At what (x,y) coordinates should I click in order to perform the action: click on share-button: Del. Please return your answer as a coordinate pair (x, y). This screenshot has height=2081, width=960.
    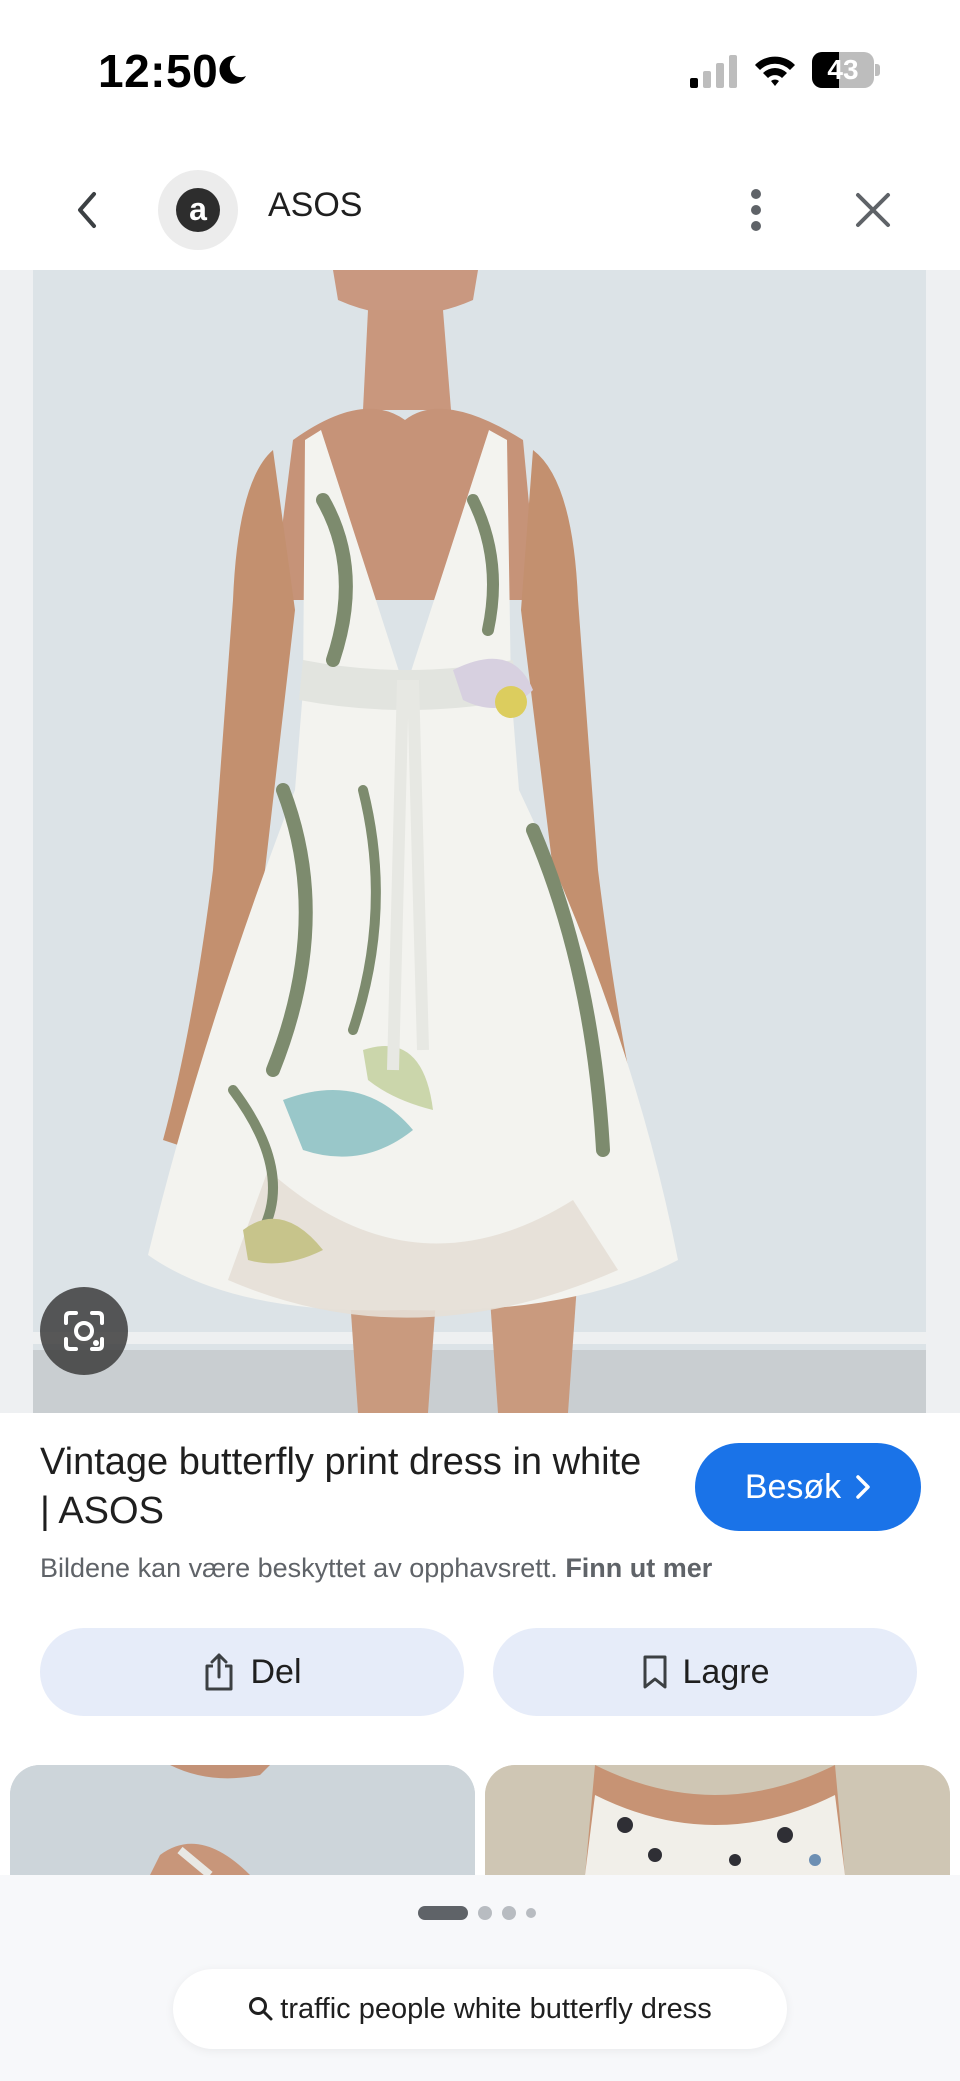
    Looking at the image, I should click on (252, 1672).